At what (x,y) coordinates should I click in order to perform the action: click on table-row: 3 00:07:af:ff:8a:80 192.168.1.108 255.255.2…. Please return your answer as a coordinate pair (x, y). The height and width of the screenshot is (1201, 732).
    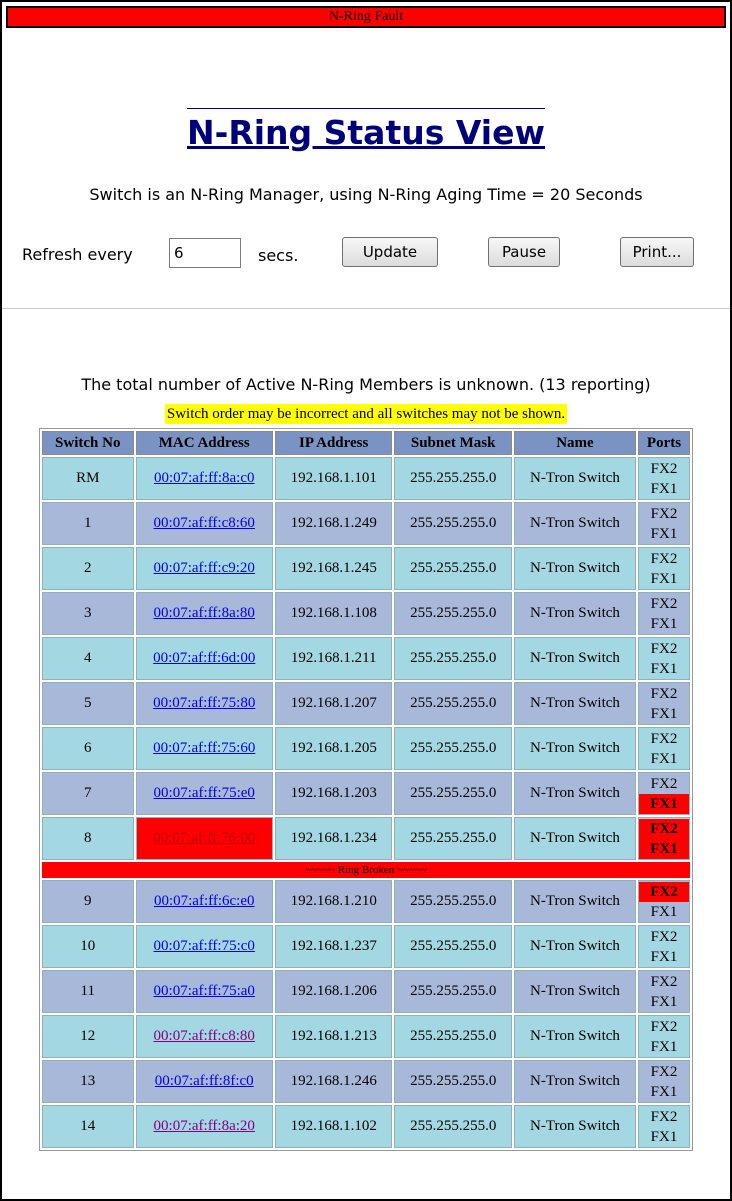
    Looking at the image, I should click on (366, 613).